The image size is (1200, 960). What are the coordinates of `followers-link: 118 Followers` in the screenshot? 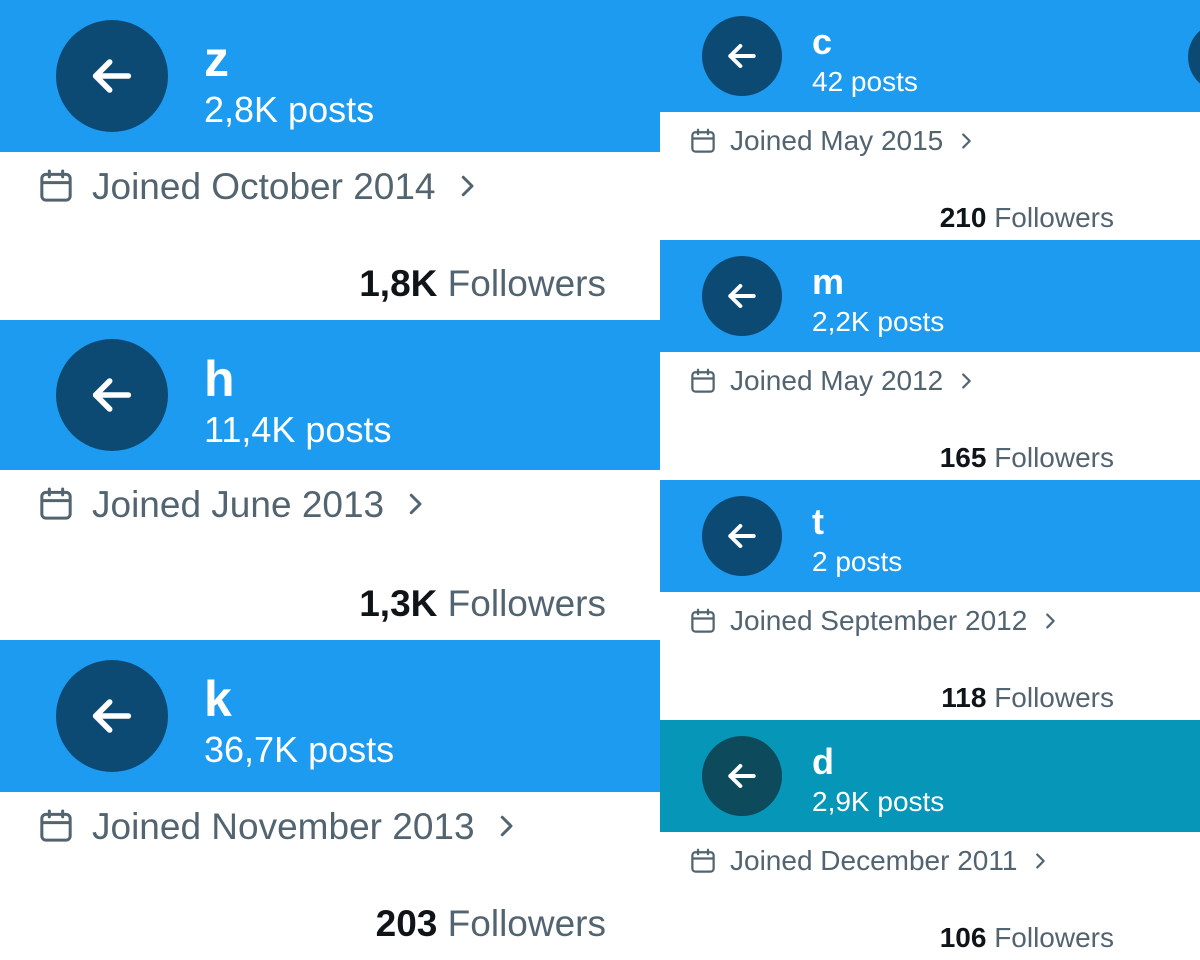 It's located at (1027, 698).